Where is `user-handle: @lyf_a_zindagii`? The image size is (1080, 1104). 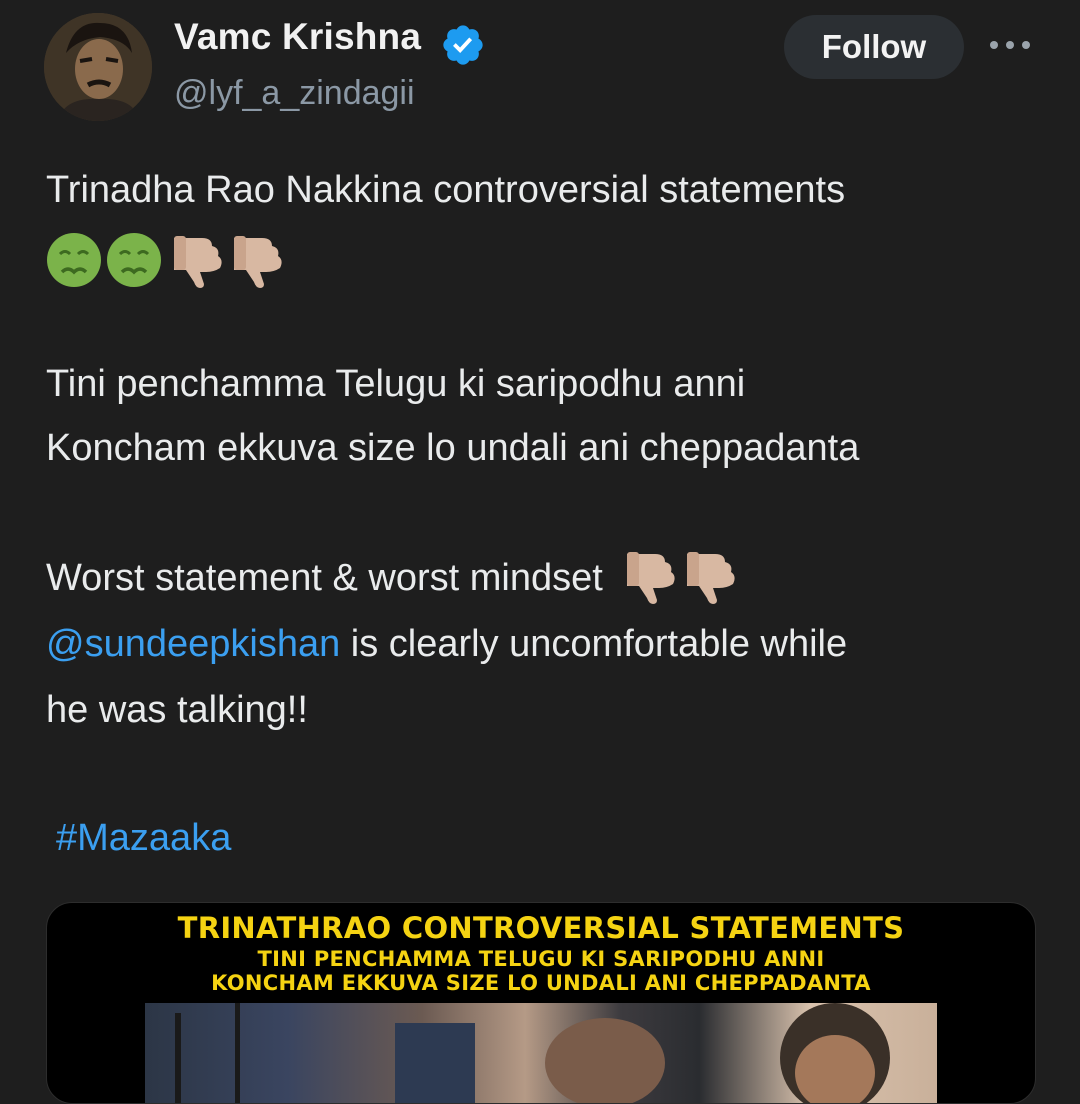
user-handle: @lyf_a_zindagii is located at coordinates (294, 93).